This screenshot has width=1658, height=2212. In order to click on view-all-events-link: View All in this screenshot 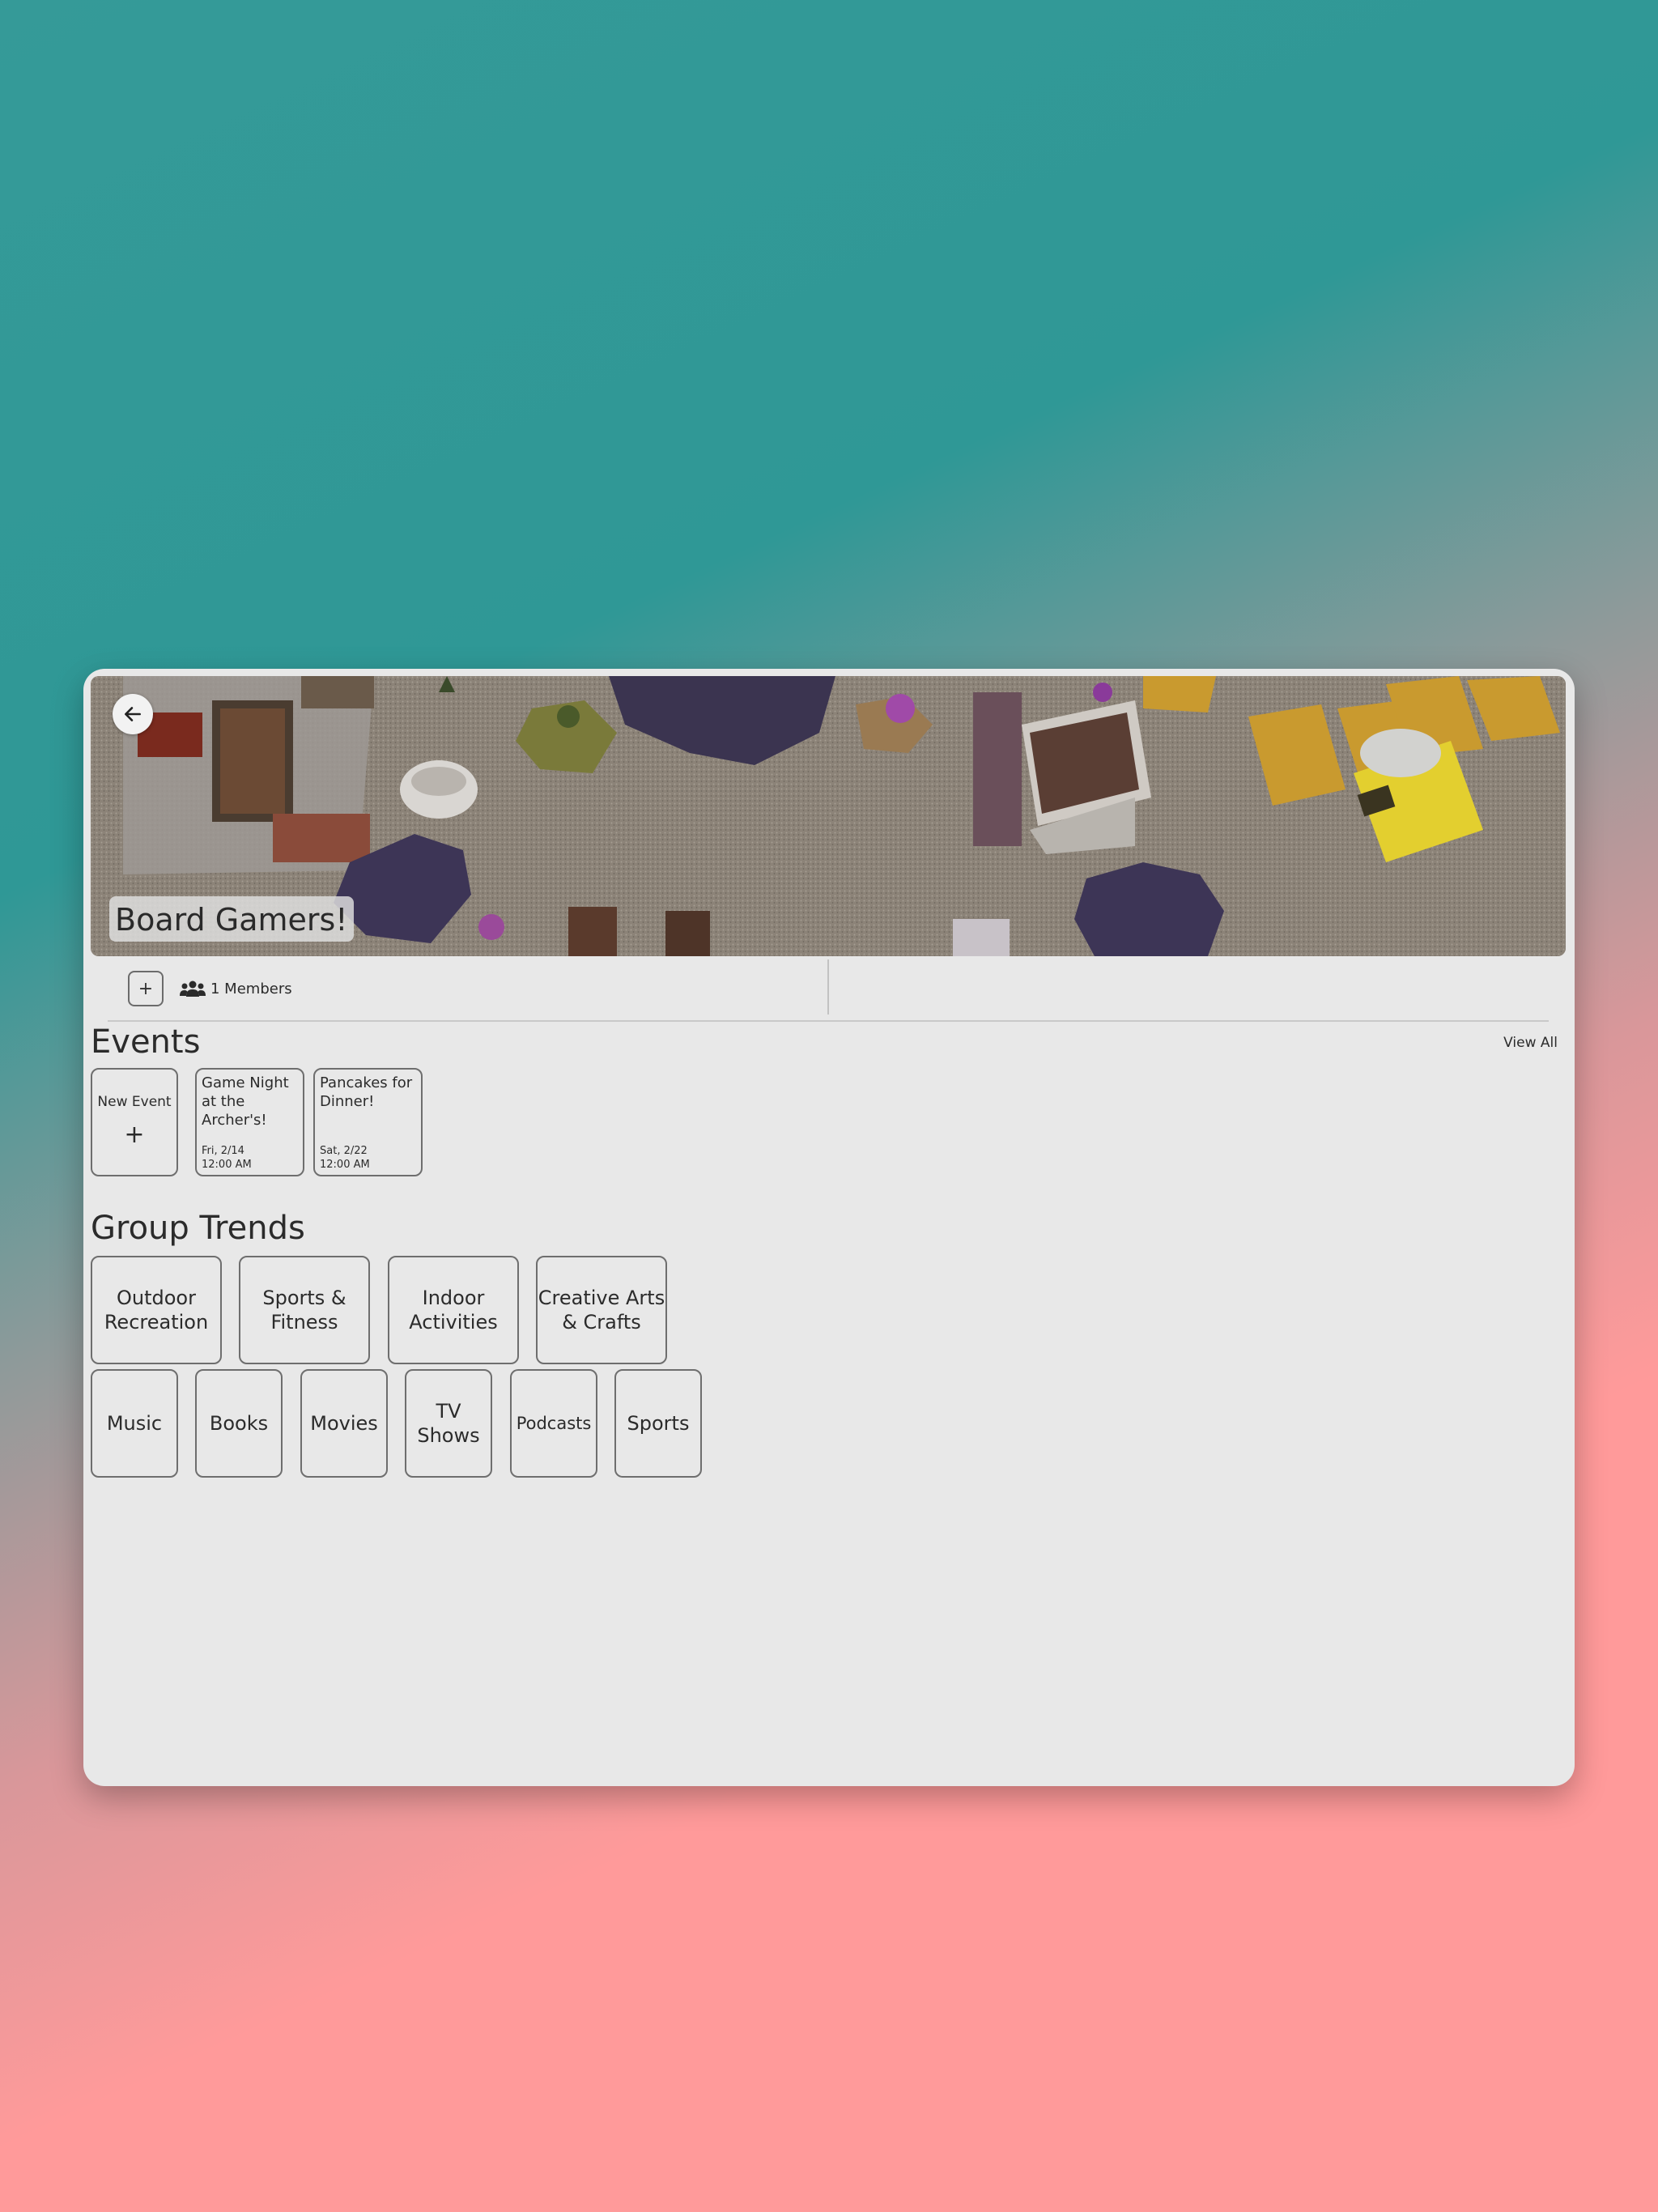, I will do `click(1530, 1043)`.